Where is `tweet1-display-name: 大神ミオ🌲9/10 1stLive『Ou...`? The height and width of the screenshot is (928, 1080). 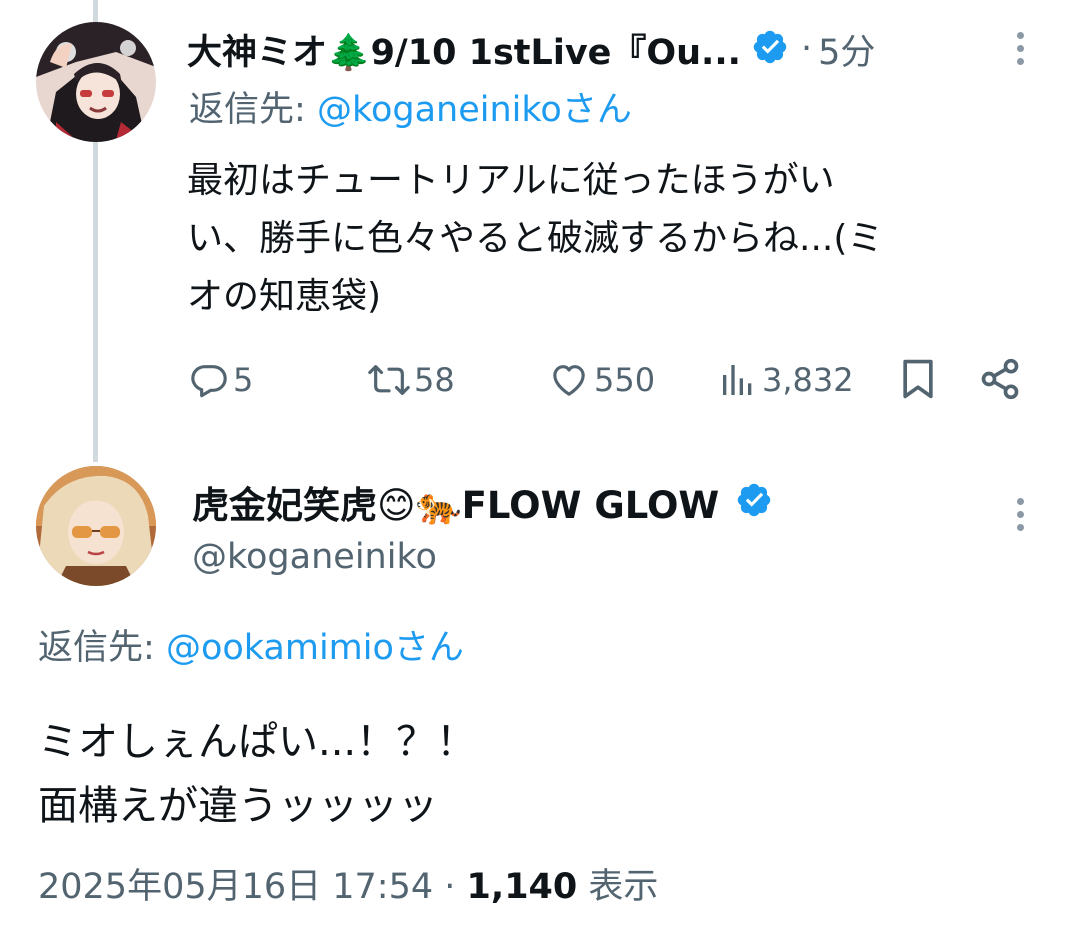 tweet1-display-name: 大神ミオ🌲9/10 1stLive『Ou... is located at coordinates (464, 49).